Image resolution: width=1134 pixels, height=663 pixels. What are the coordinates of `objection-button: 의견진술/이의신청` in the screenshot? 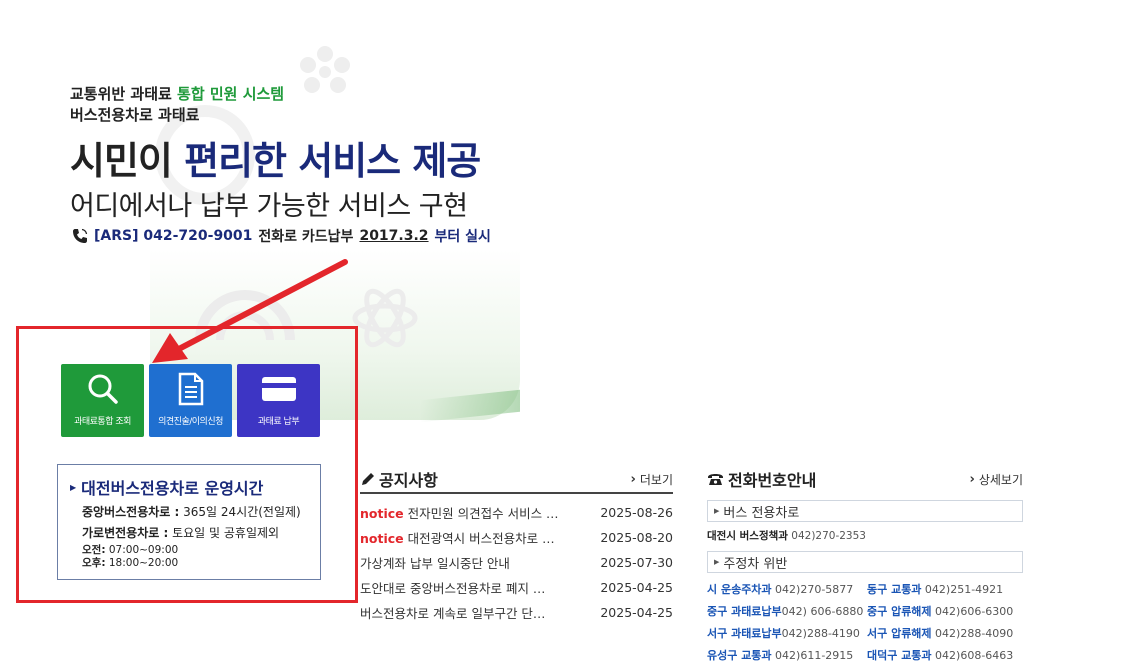 It's located at (190, 400).